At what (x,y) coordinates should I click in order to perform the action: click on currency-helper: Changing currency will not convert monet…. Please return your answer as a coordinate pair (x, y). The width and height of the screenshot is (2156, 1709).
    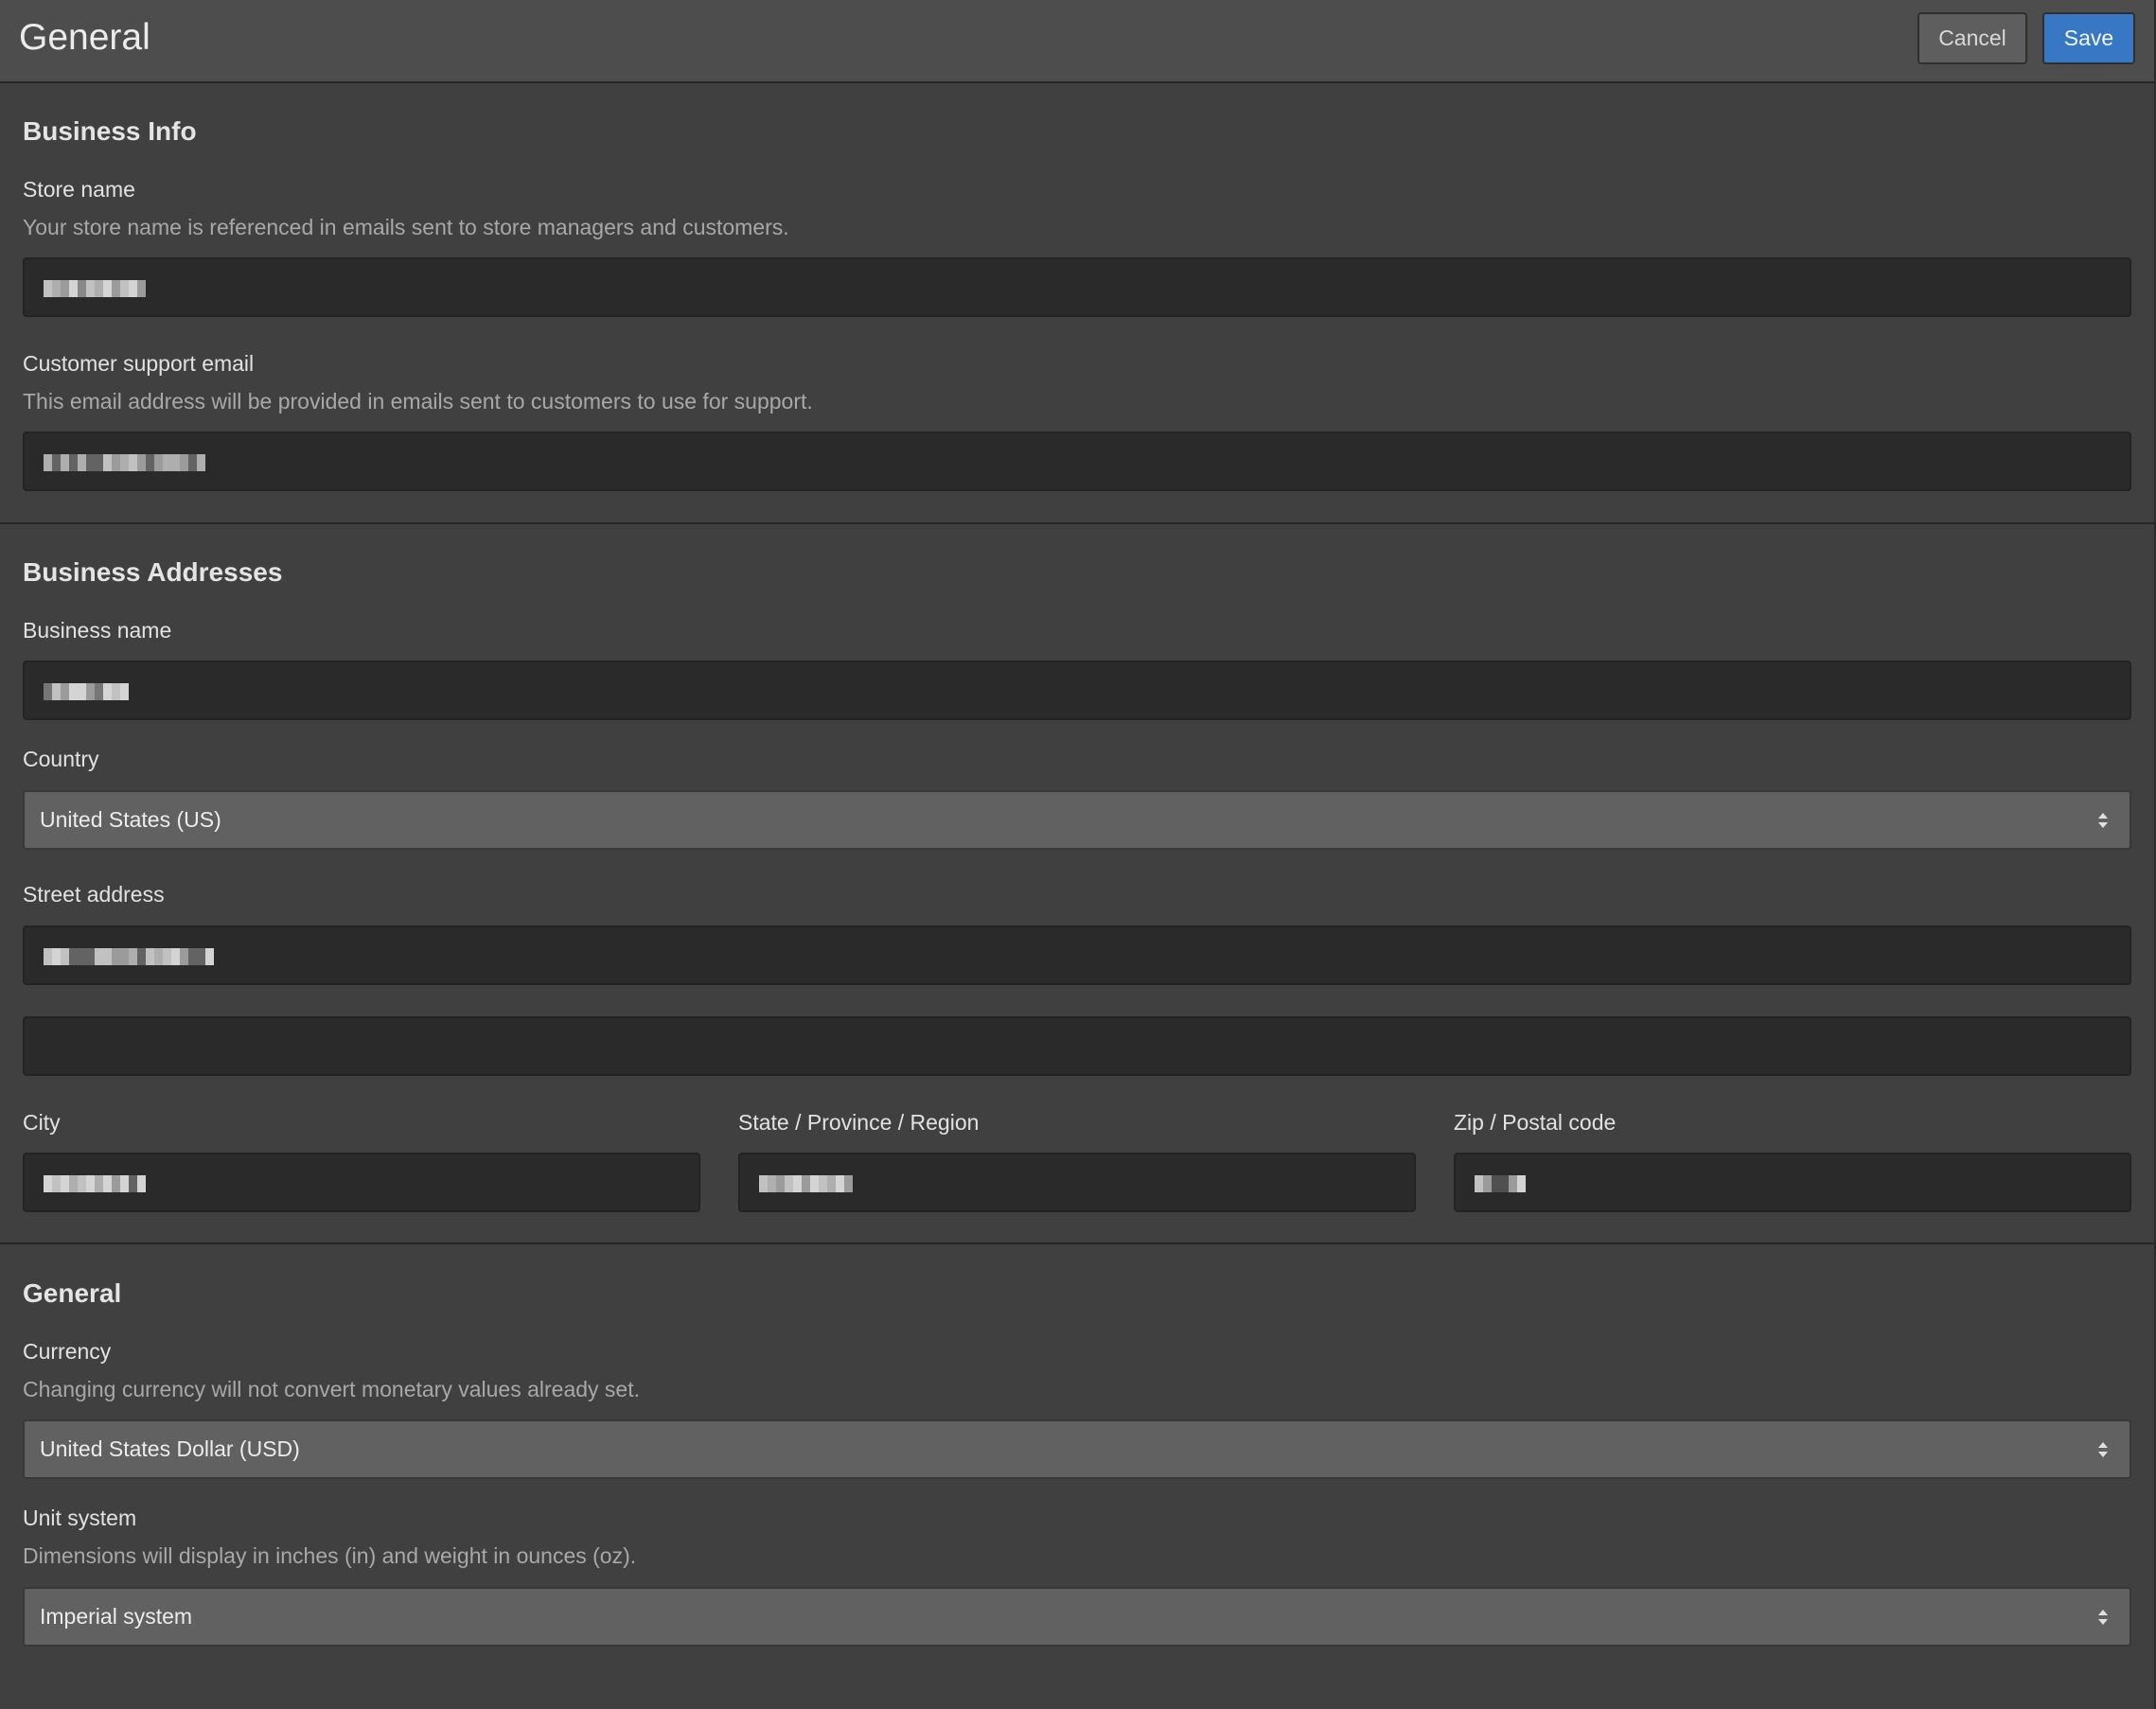
    Looking at the image, I should click on (331, 1389).